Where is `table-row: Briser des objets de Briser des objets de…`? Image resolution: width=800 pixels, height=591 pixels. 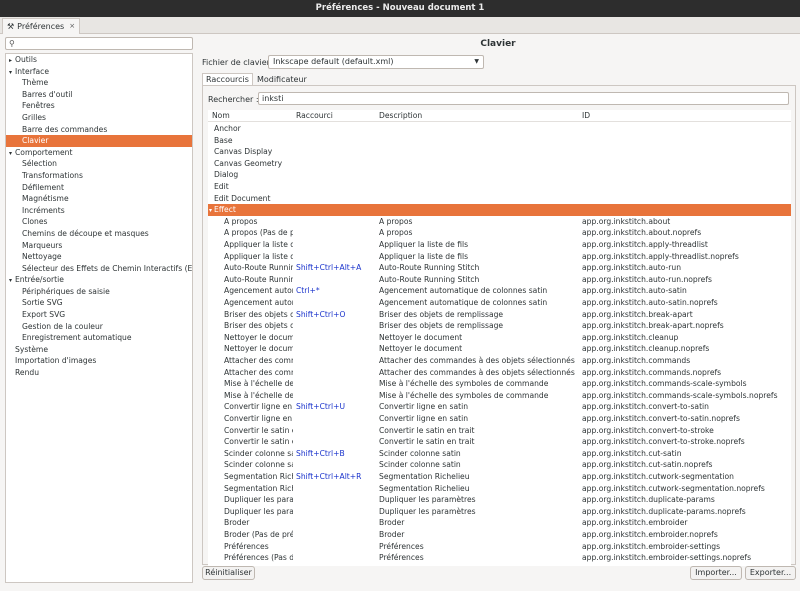
table-row: Briser des objets de Briser des objets de… is located at coordinates (499, 326).